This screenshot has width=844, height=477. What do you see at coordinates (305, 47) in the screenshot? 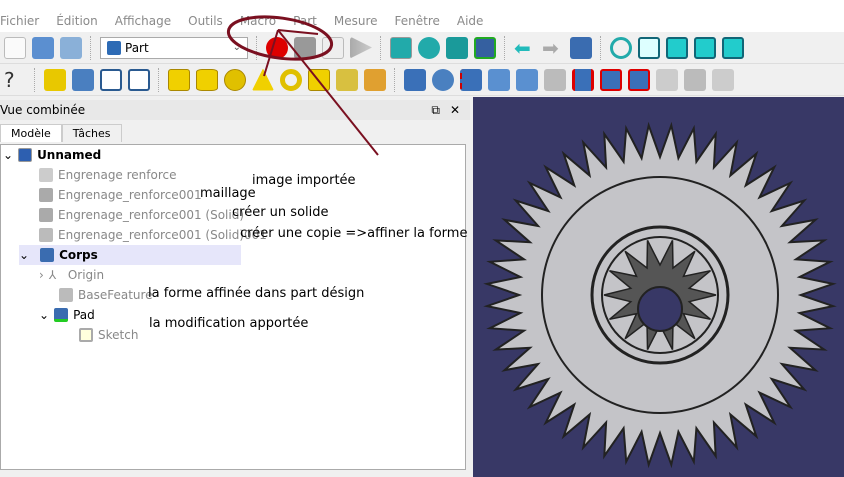
I see `stop-macro-icon` at bounding box center [305, 47].